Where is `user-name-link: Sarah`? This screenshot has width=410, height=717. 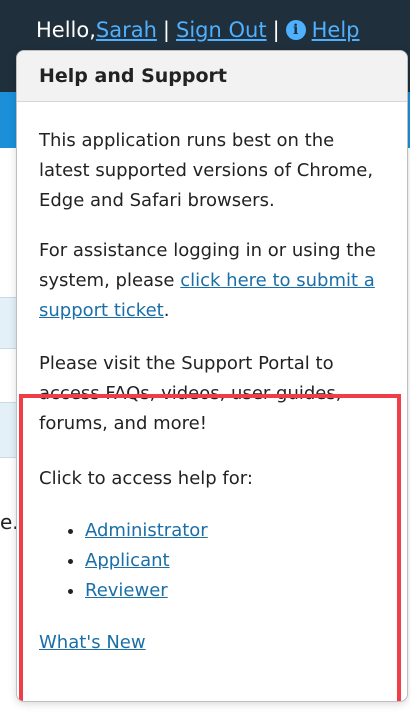 user-name-link: Sarah is located at coordinates (126, 30).